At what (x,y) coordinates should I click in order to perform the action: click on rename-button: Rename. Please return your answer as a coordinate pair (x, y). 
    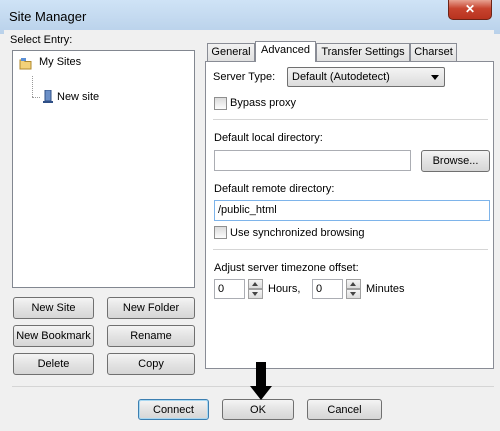
    Looking at the image, I should click on (151, 336).